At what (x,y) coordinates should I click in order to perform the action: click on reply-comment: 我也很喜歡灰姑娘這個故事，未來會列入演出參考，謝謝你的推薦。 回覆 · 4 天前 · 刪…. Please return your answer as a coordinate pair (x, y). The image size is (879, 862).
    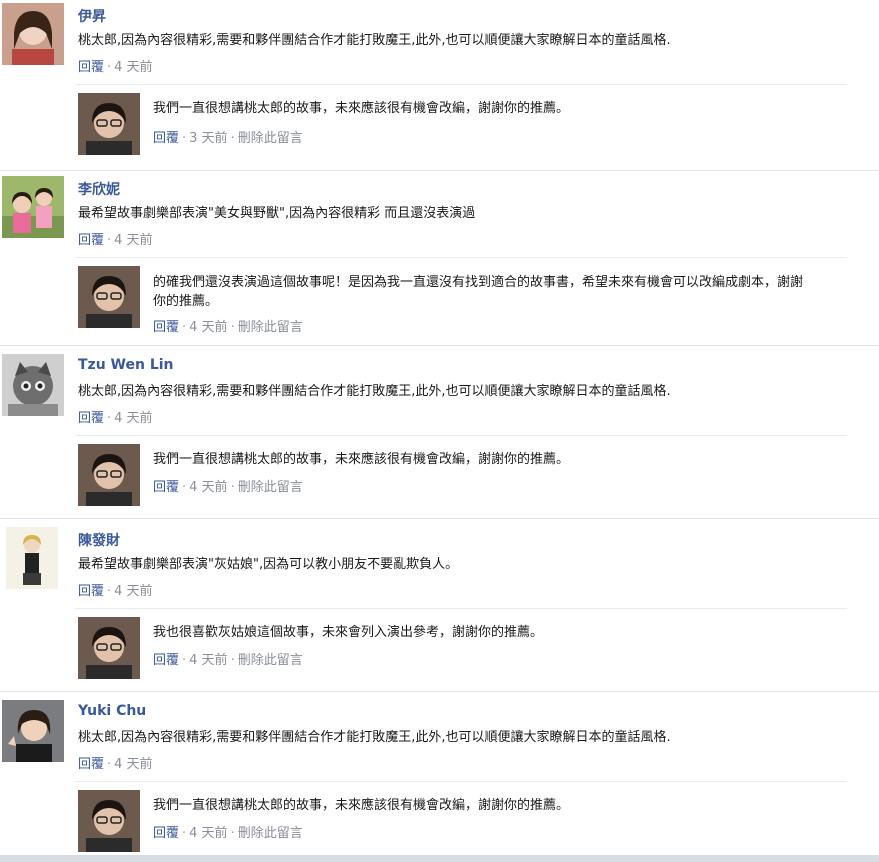
    Looking at the image, I should click on (461, 647).